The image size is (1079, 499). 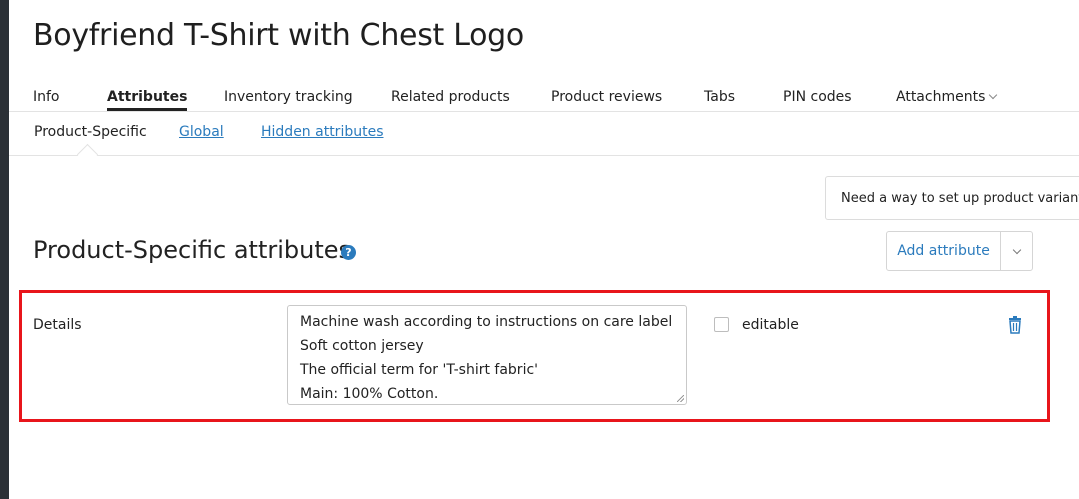 What do you see at coordinates (90, 132) in the screenshot?
I see `subtab-product-specific: Product-Specific` at bounding box center [90, 132].